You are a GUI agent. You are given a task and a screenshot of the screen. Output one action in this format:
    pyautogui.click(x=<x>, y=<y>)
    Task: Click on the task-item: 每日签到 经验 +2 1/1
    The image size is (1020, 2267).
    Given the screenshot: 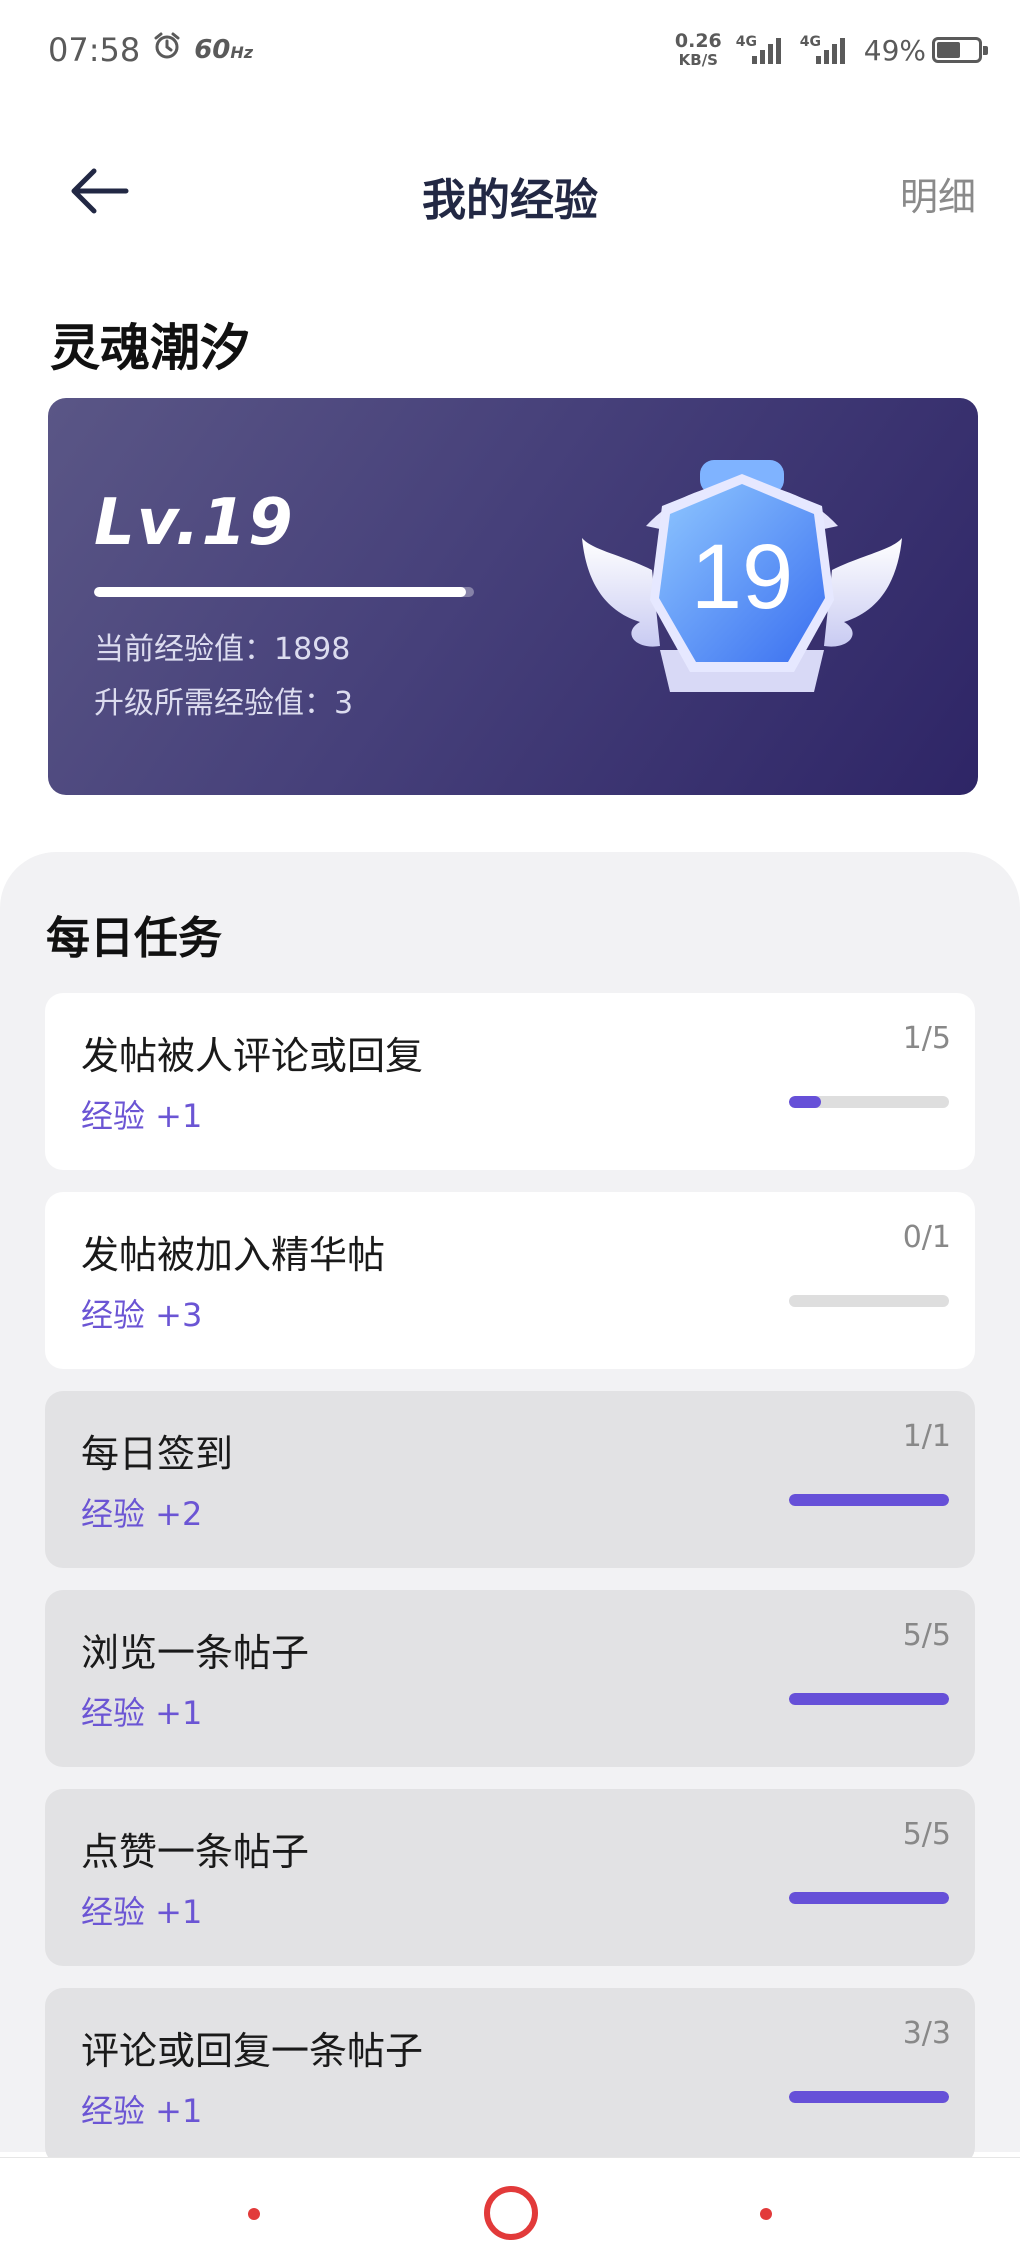 What is the action you would take?
    pyautogui.click(x=510, y=1479)
    